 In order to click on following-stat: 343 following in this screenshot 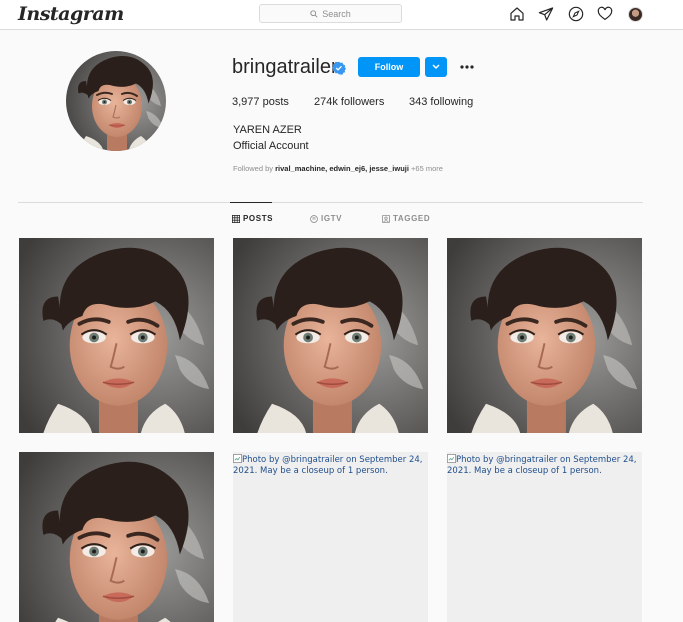, I will do `click(441, 102)`.